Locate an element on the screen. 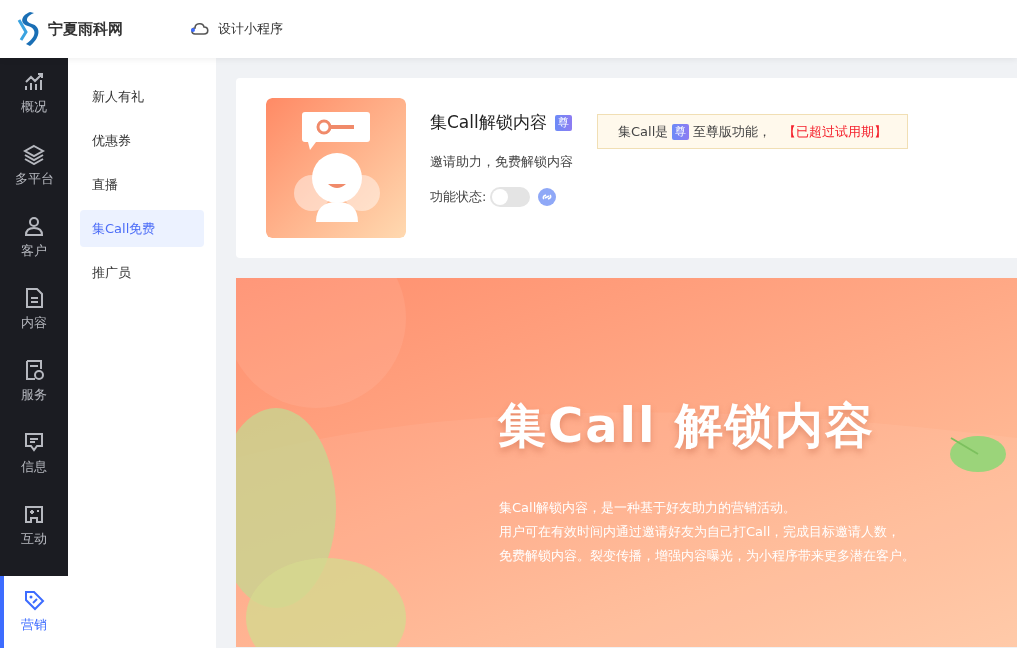 This screenshot has height=648, width=1017. banner-description-line: 集Call解锁内容，是一种基于好友助力的营销活动。 is located at coordinates (648, 508).